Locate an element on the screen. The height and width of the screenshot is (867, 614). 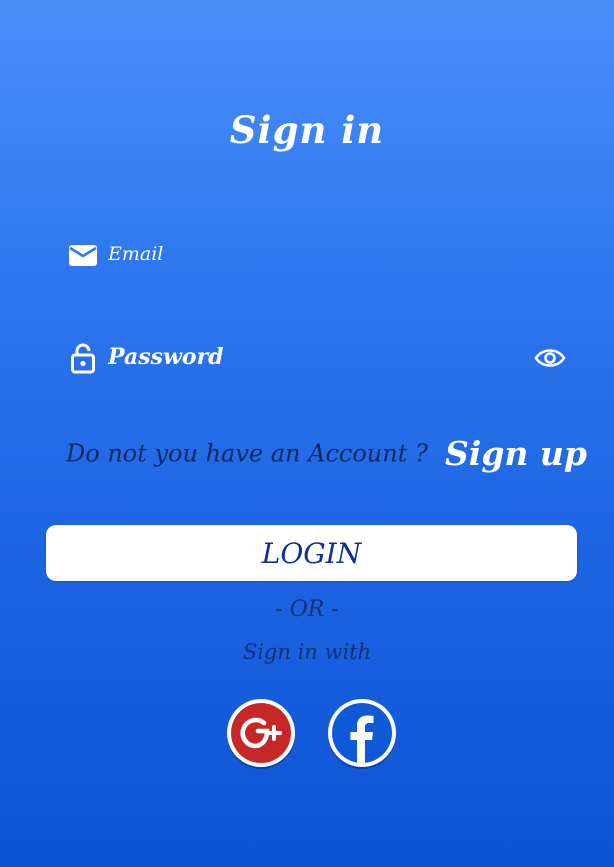
lock-icon is located at coordinates (83, 358).